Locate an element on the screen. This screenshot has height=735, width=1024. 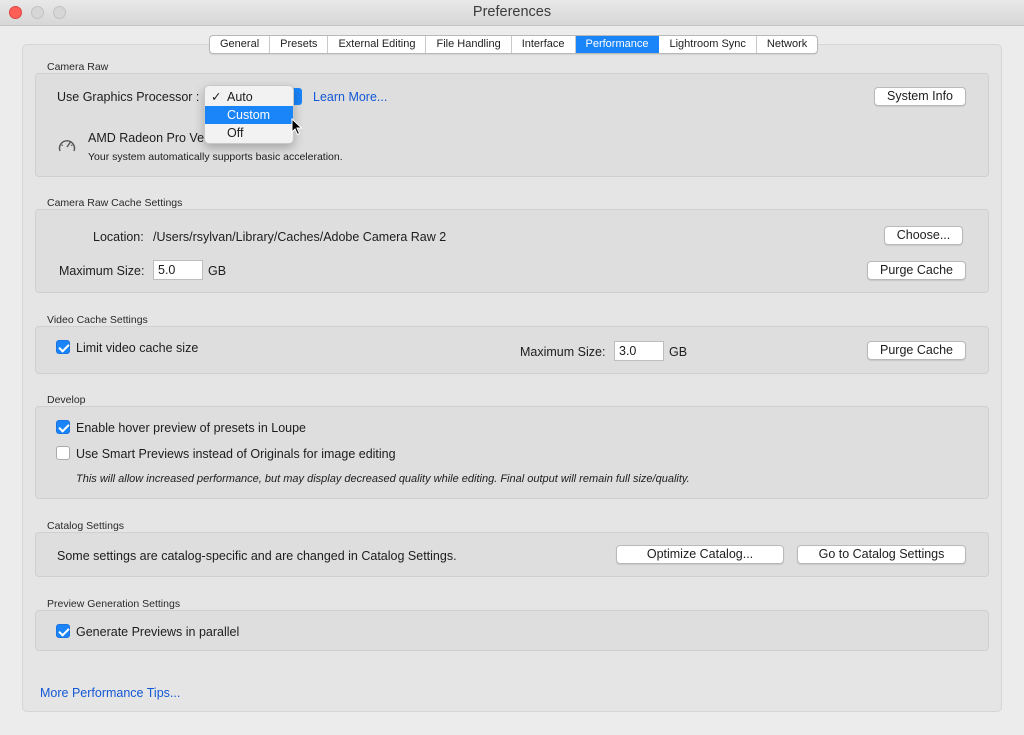
gpu-option-auto: ✓ Auto is located at coordinates (249, 97).